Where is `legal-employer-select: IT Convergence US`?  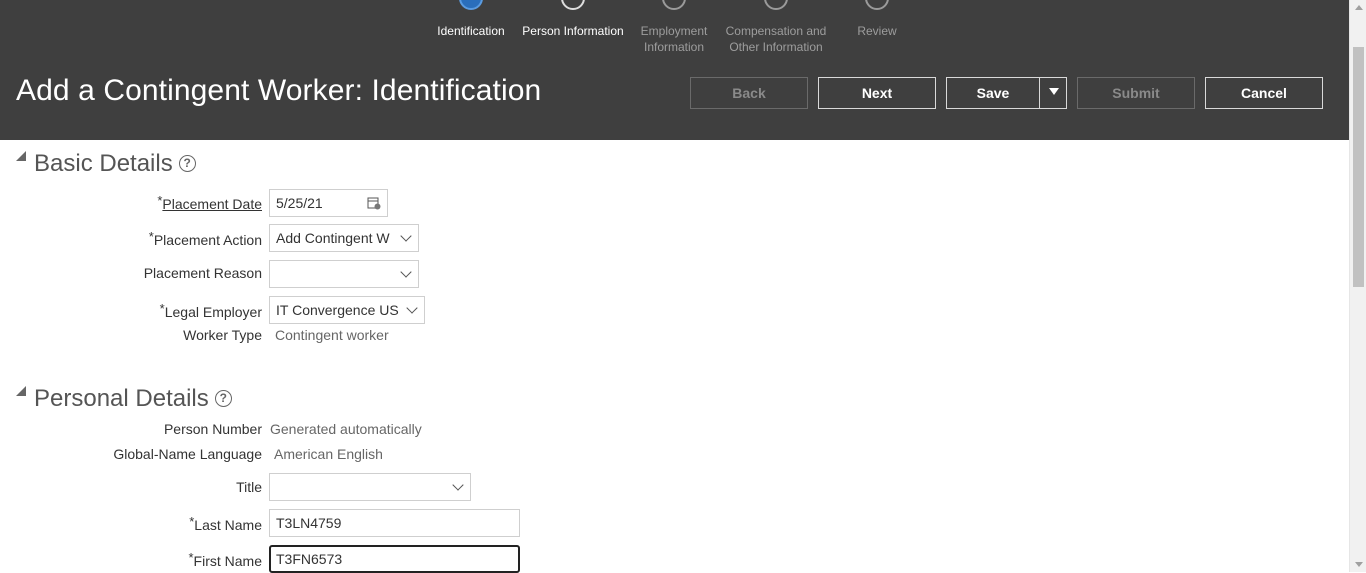 legal-employer-select: IT Convergence US is located at coordinates (347, 310).